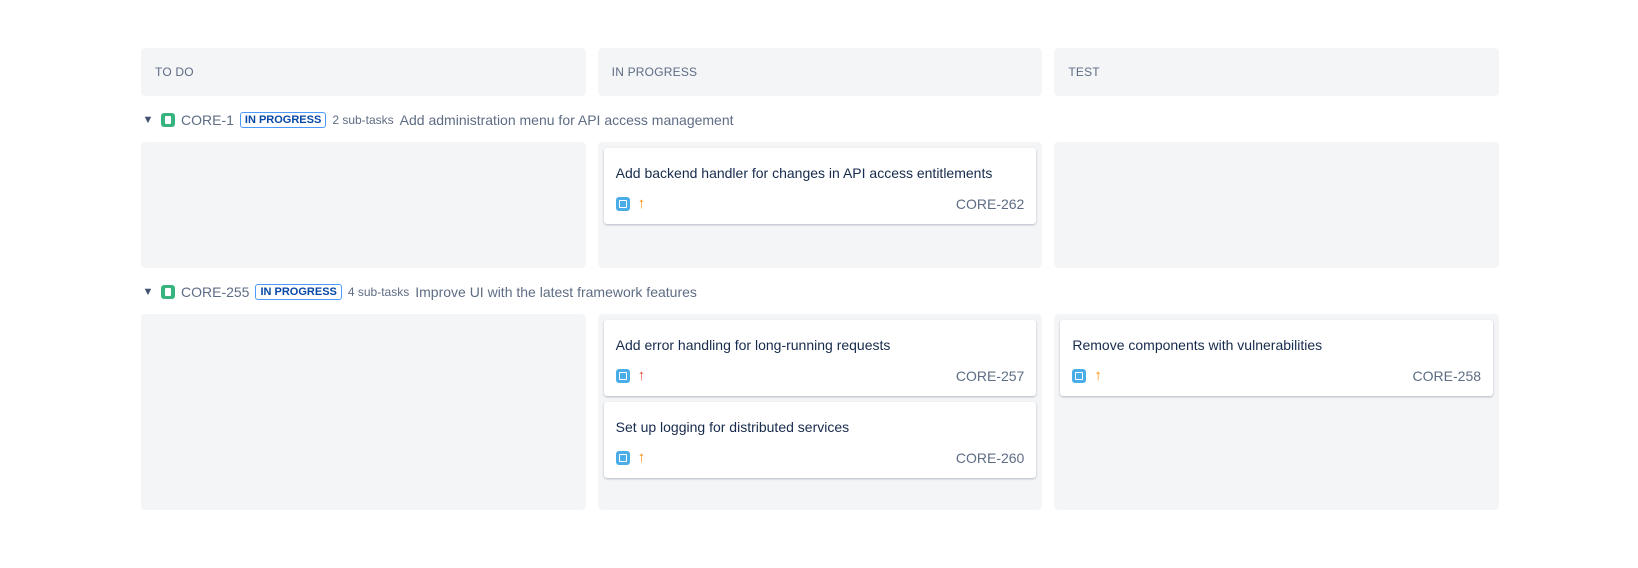  What do you see at coordinates (1277, 72) in the screenshot?
I see `column-header-test: TEST` at bounding box center [1277, 72].